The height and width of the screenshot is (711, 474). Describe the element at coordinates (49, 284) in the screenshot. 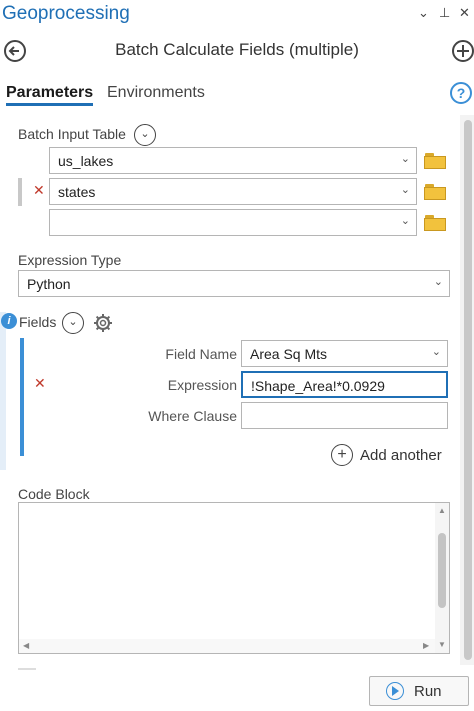

I see `expression-type-value: Python` at that location.